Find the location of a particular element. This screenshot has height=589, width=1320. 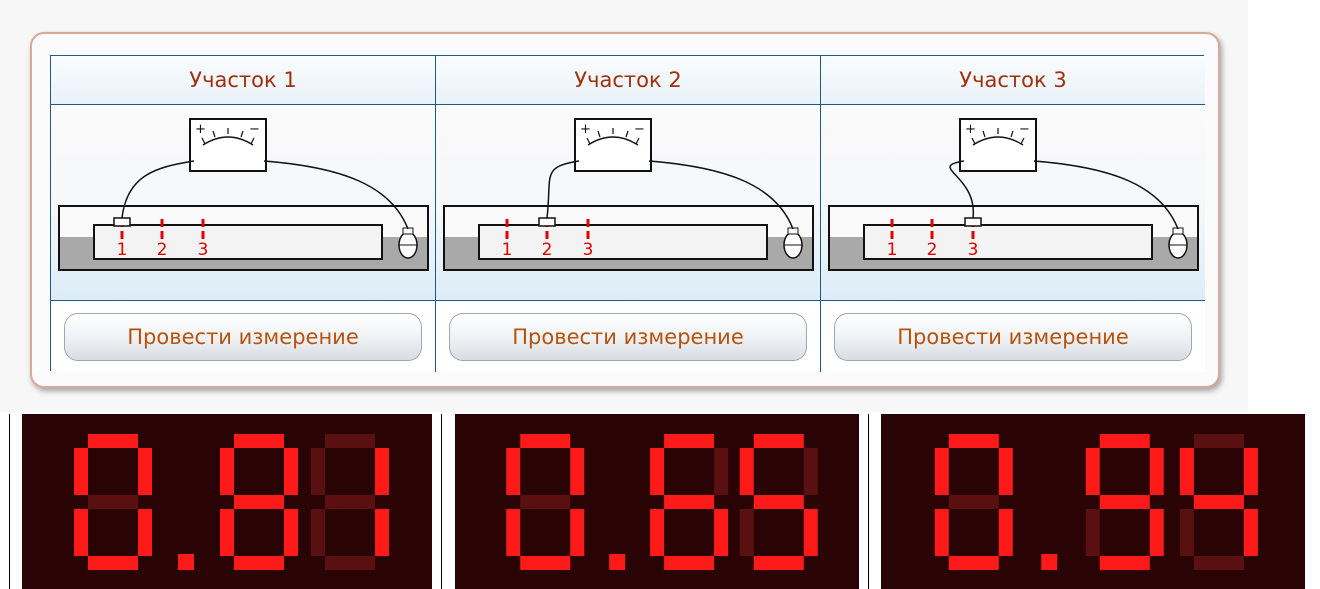

section-title: Участок 2 is located at coordinates (628, 80).